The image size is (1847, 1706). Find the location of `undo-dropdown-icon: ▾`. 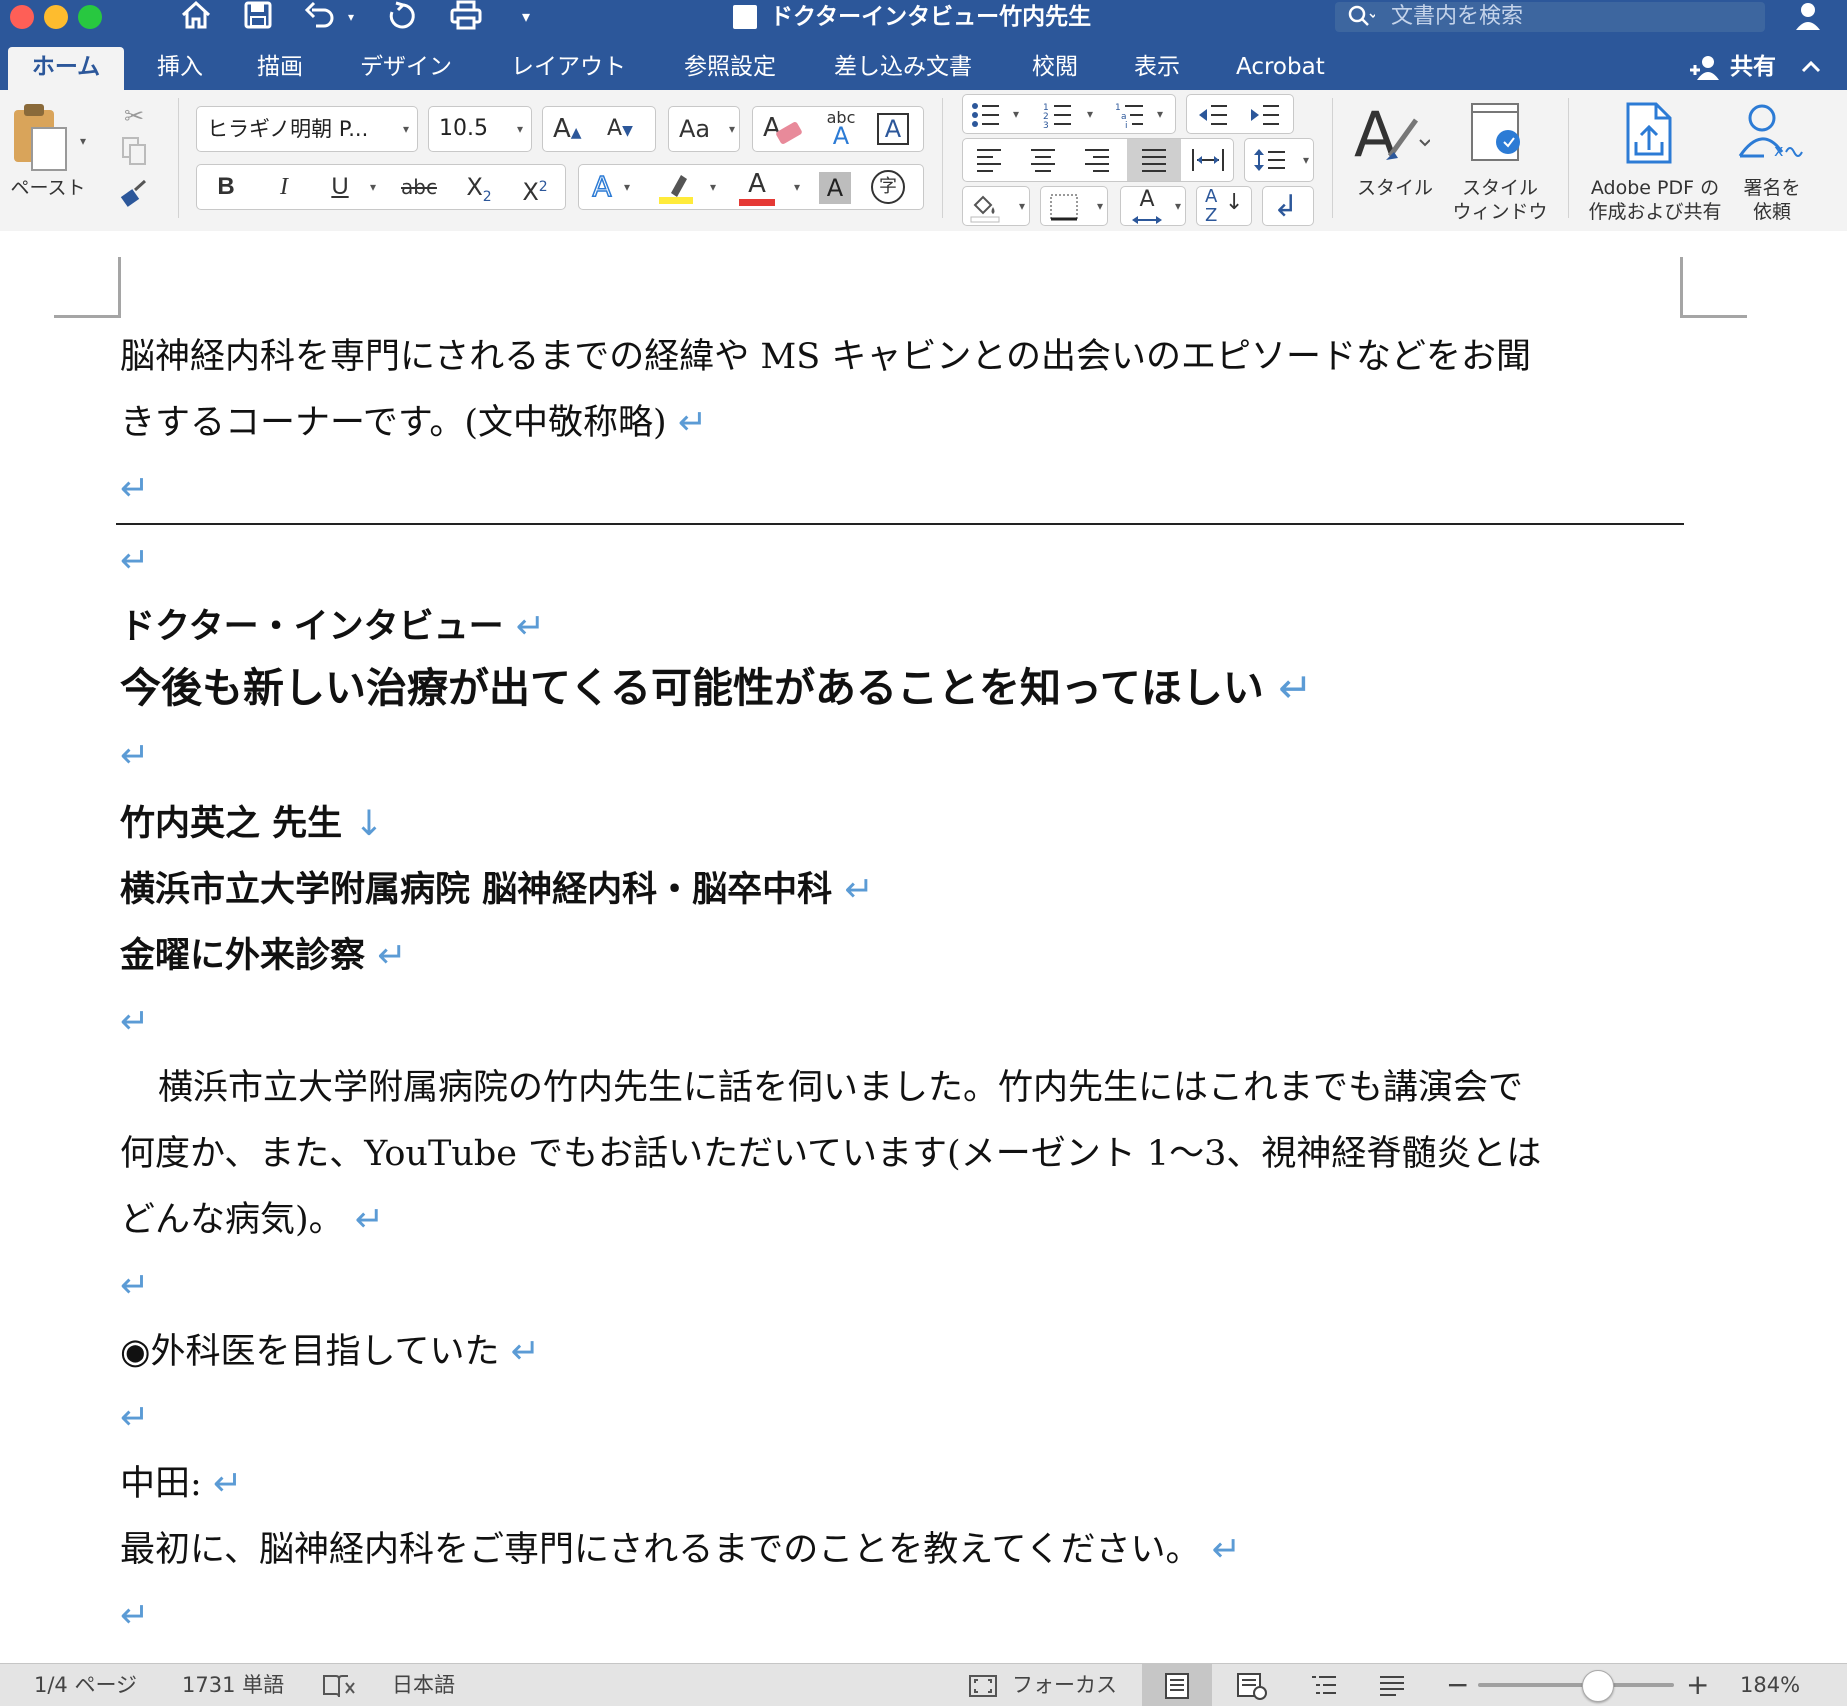

undo-dropdown-icon: ▾ is located at coordinates (351, 17).